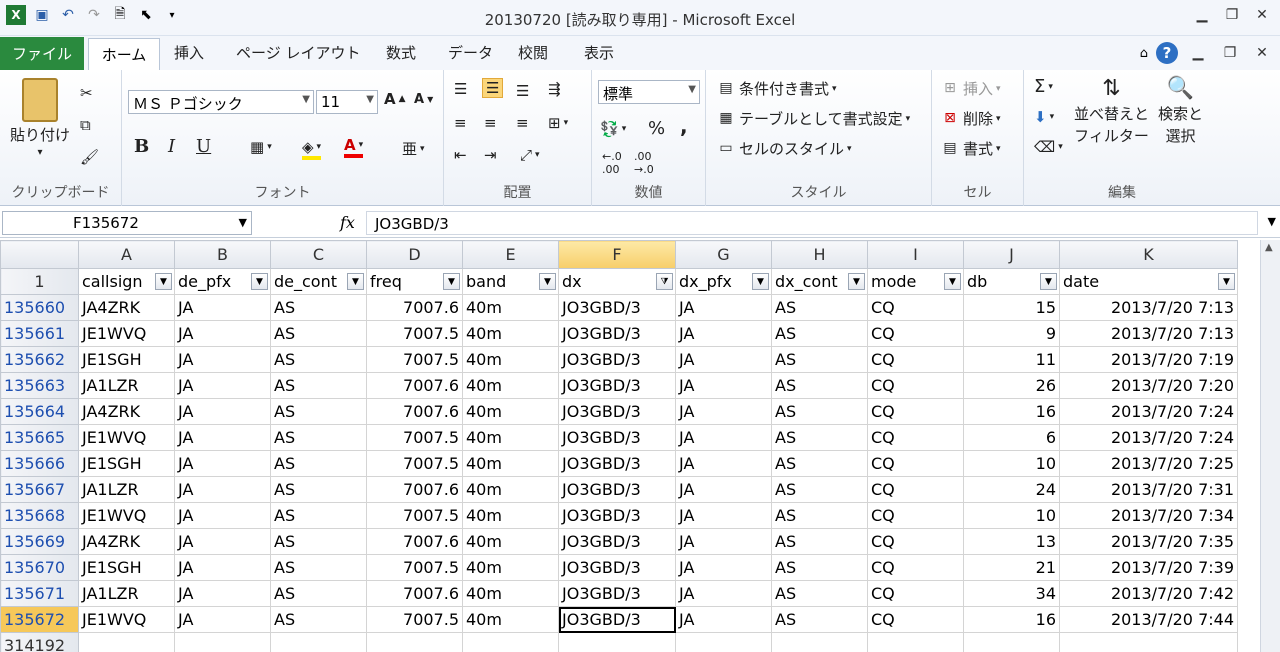  Describe the element at coordinates (460, 89) in the screenshot. I see `align-top-icon: ☰` at that location.